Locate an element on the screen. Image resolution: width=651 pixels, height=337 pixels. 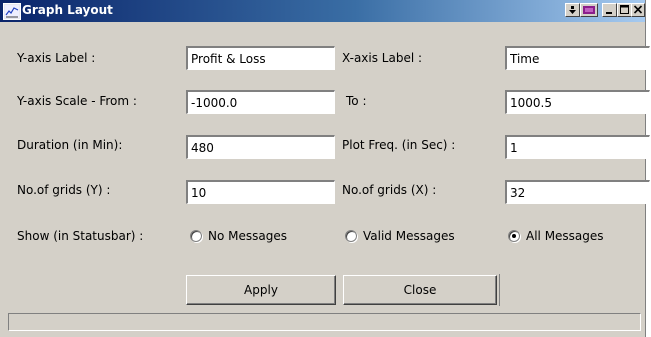
maximize-button is located at coordinates (624, 10).